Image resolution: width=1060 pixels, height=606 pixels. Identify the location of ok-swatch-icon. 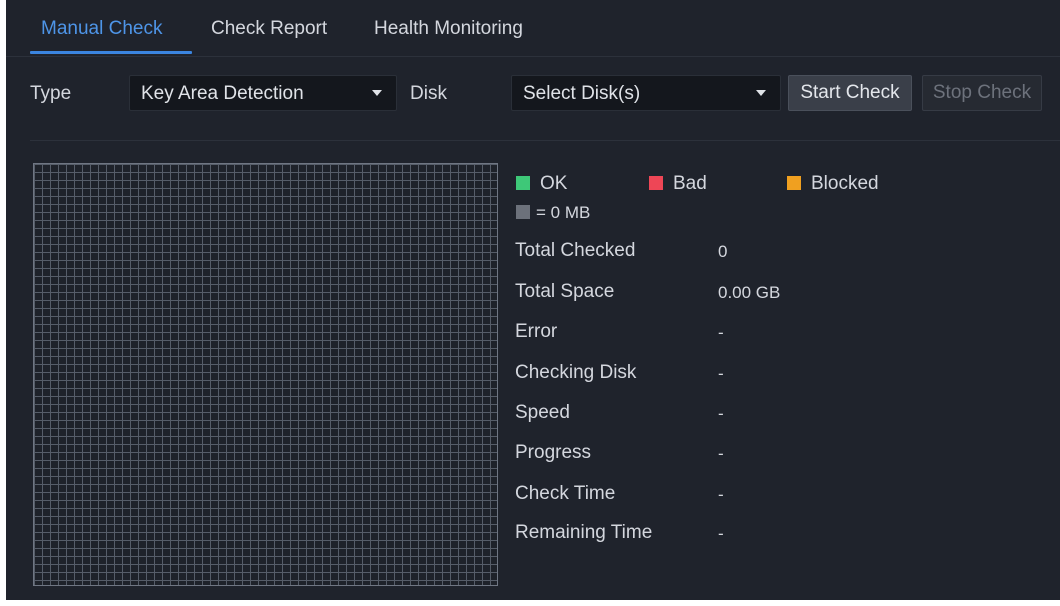
(523, 183).